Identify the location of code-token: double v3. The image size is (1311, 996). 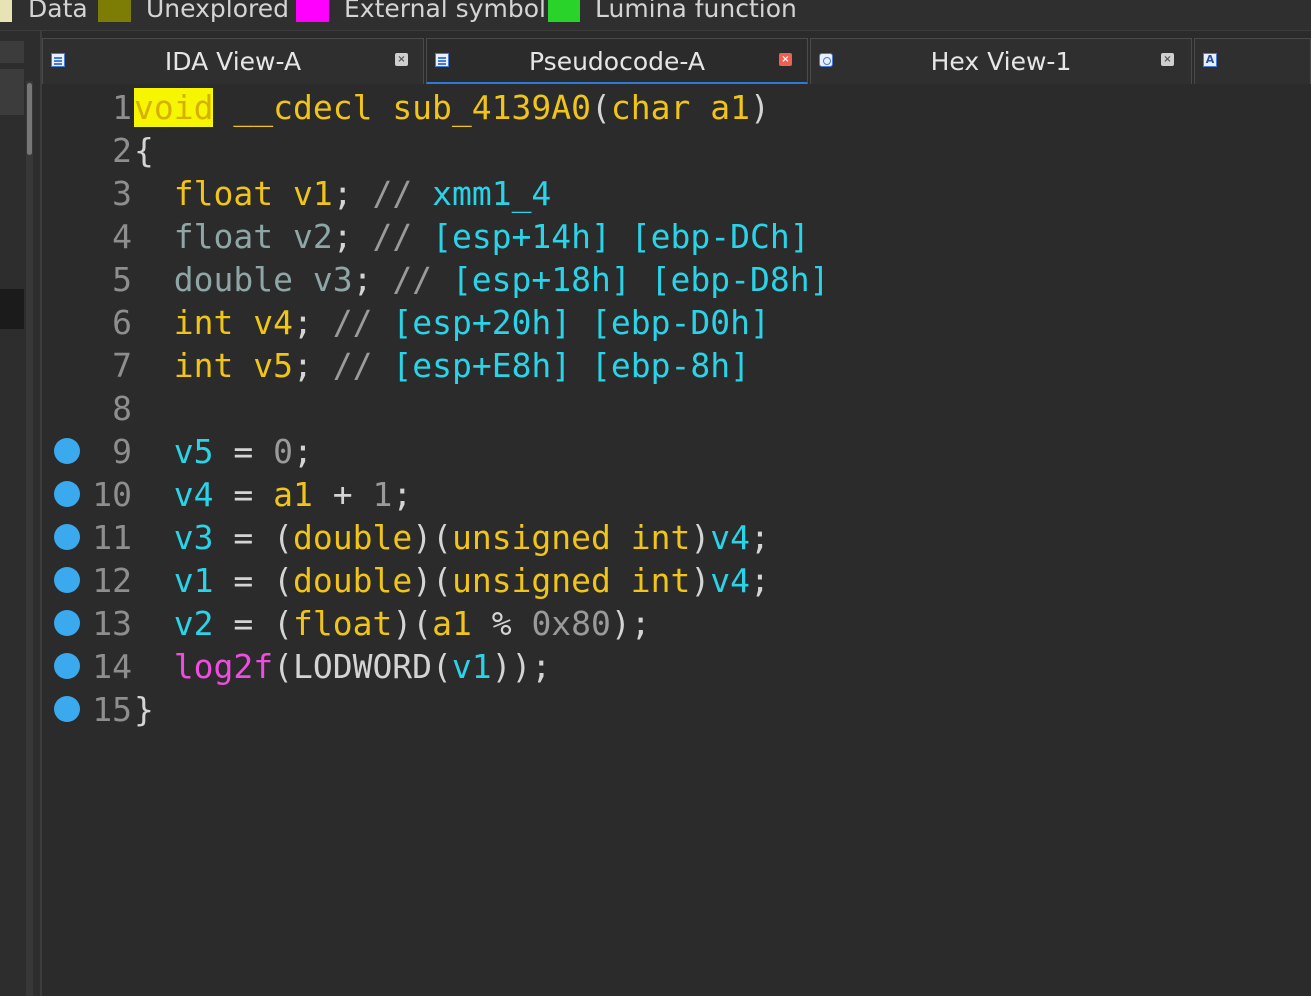
(263, 279).